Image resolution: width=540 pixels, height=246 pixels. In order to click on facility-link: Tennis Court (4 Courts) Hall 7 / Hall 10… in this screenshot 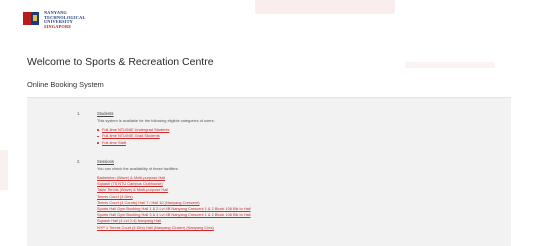, I will do `click(148, 202)`.